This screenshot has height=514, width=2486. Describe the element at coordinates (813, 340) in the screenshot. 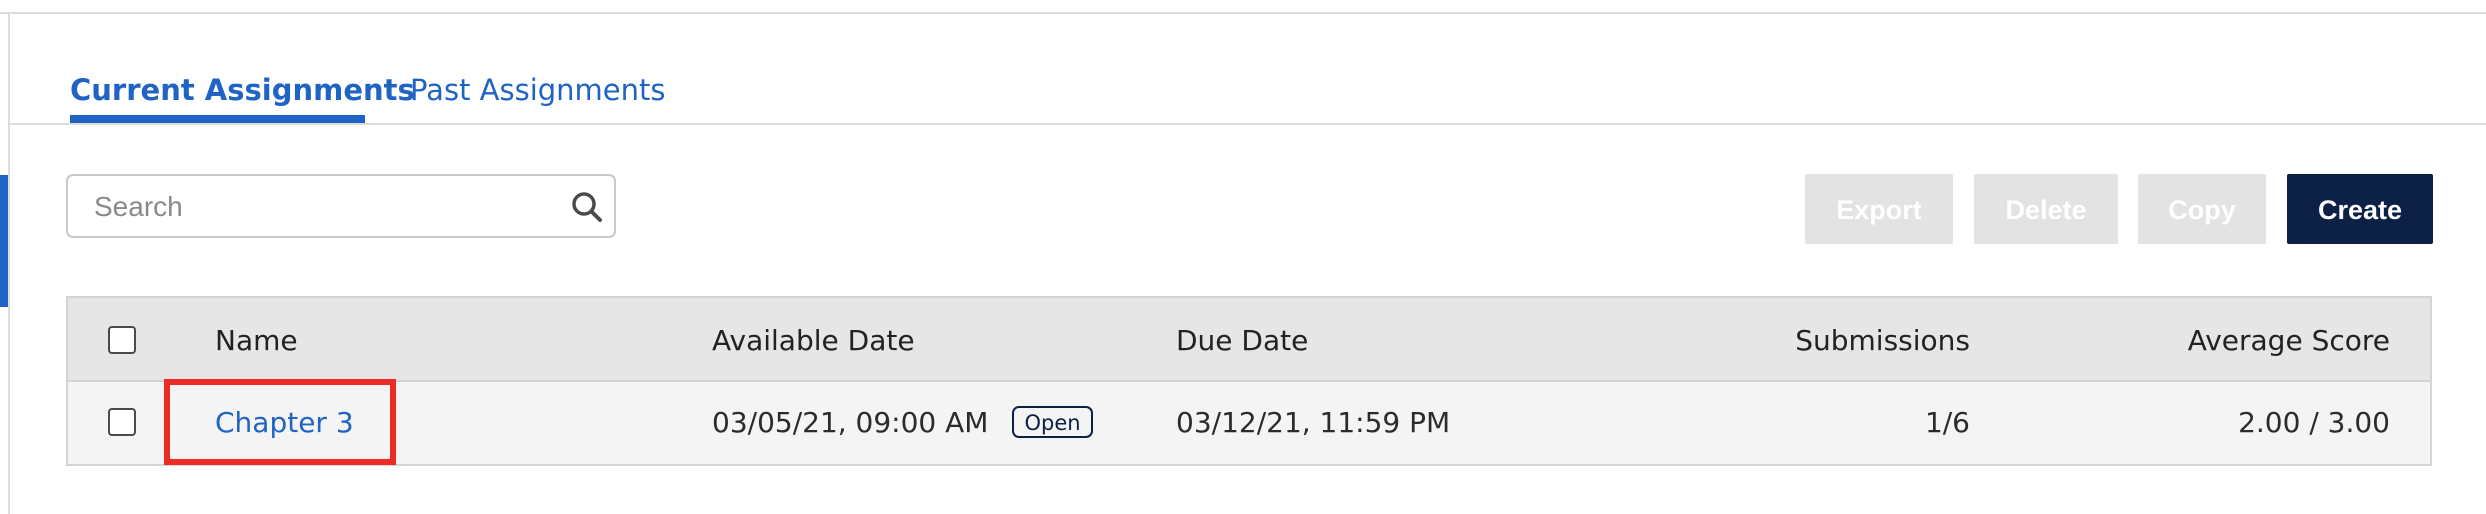

I see `header-available-date: Available Date` at that location.